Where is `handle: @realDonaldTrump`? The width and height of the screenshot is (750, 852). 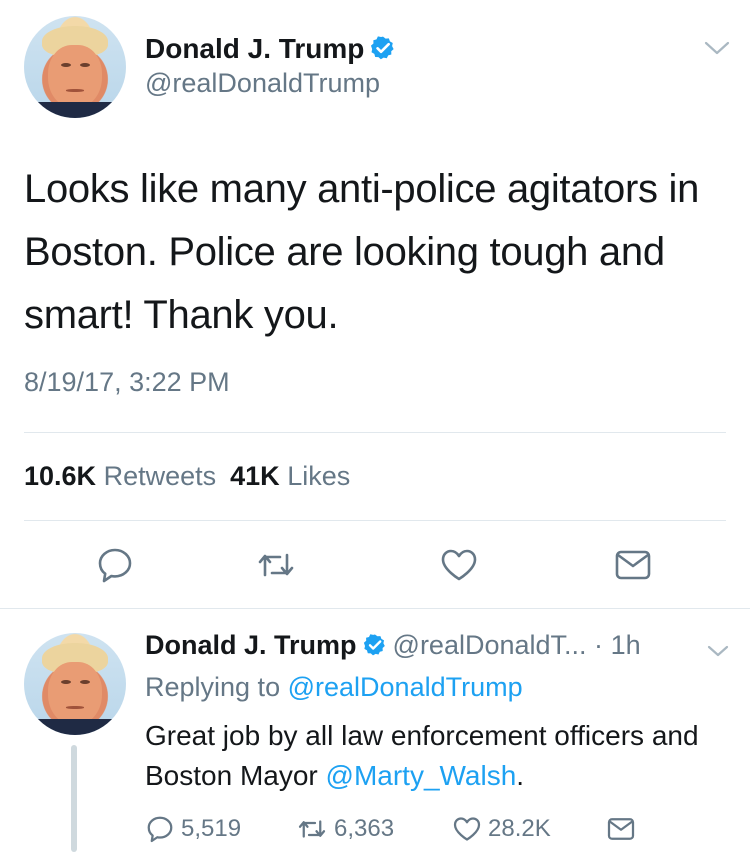
handle: @realDonaldTrump is located at coordinates (262, 83).